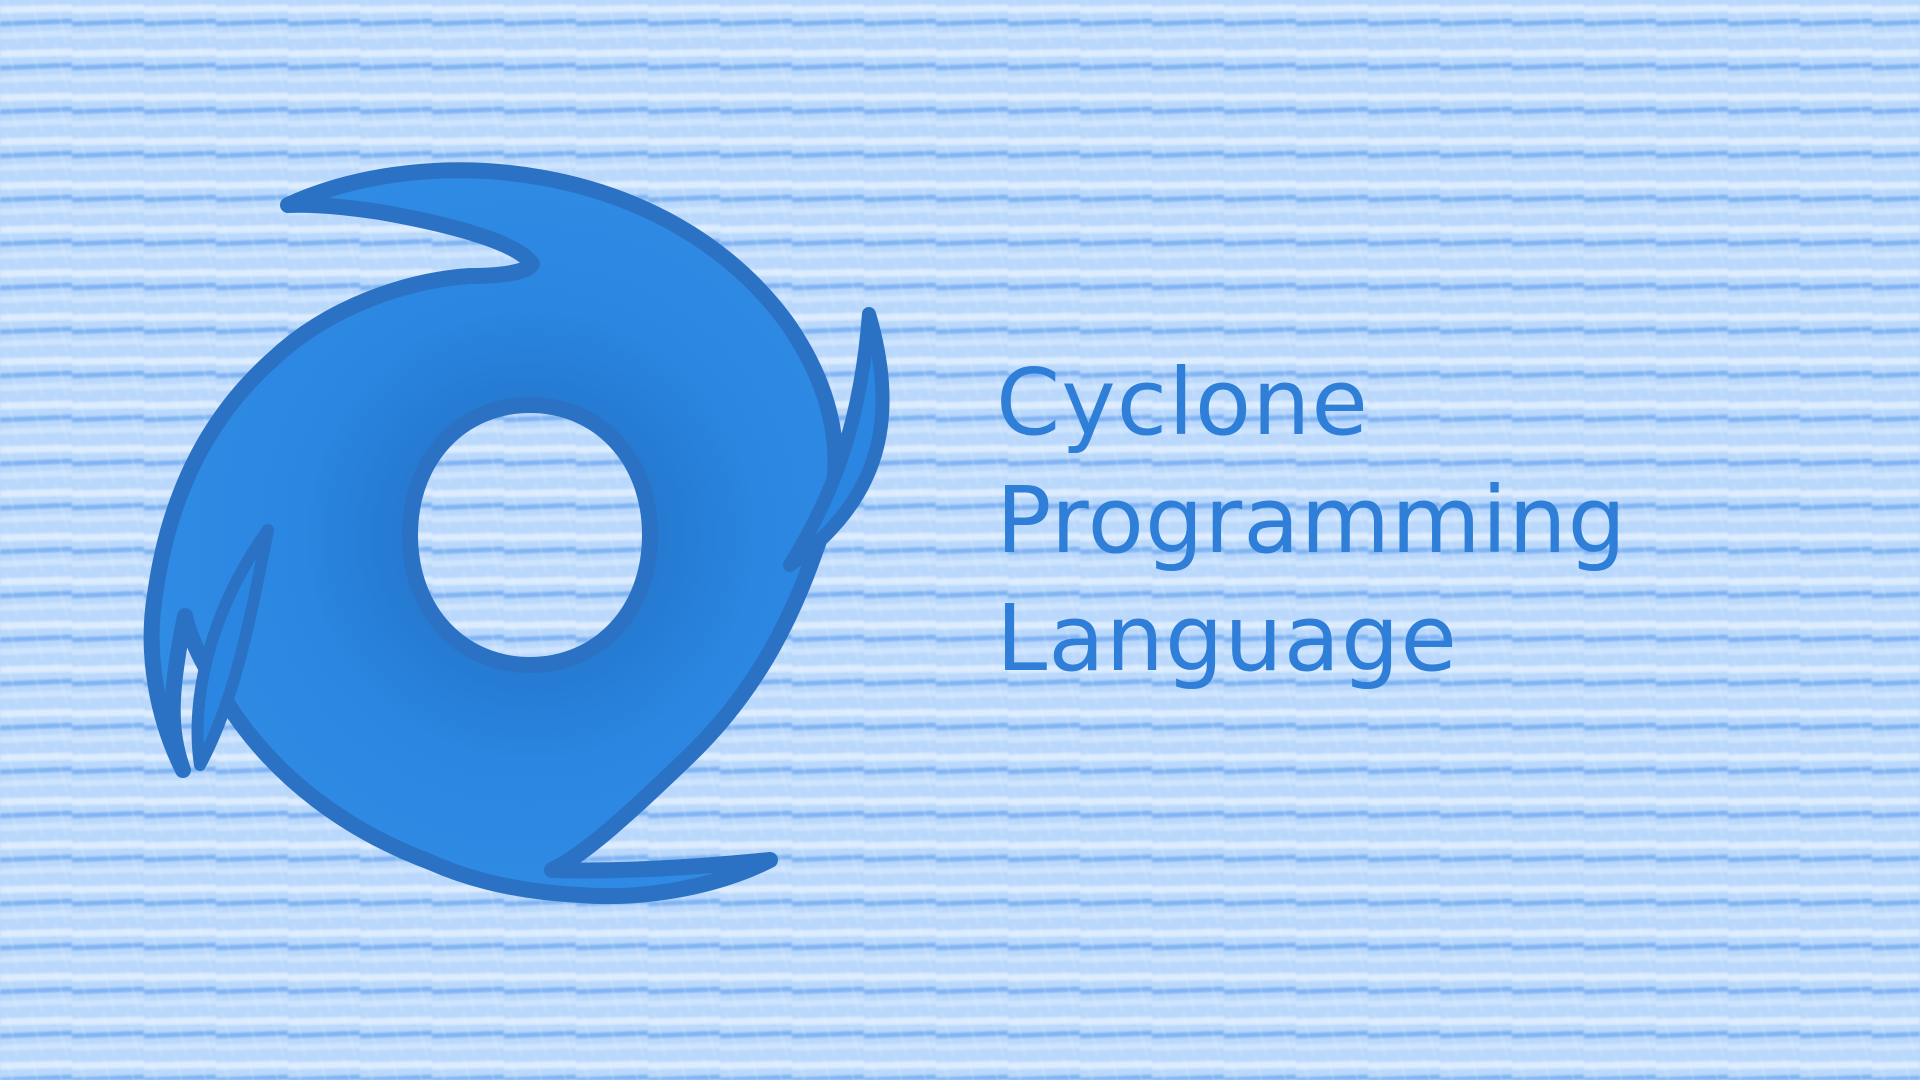 This screenshot has width=1920, height=1080. I want to click on title-block: Cyclone Programming Language, so click(1376, 521).